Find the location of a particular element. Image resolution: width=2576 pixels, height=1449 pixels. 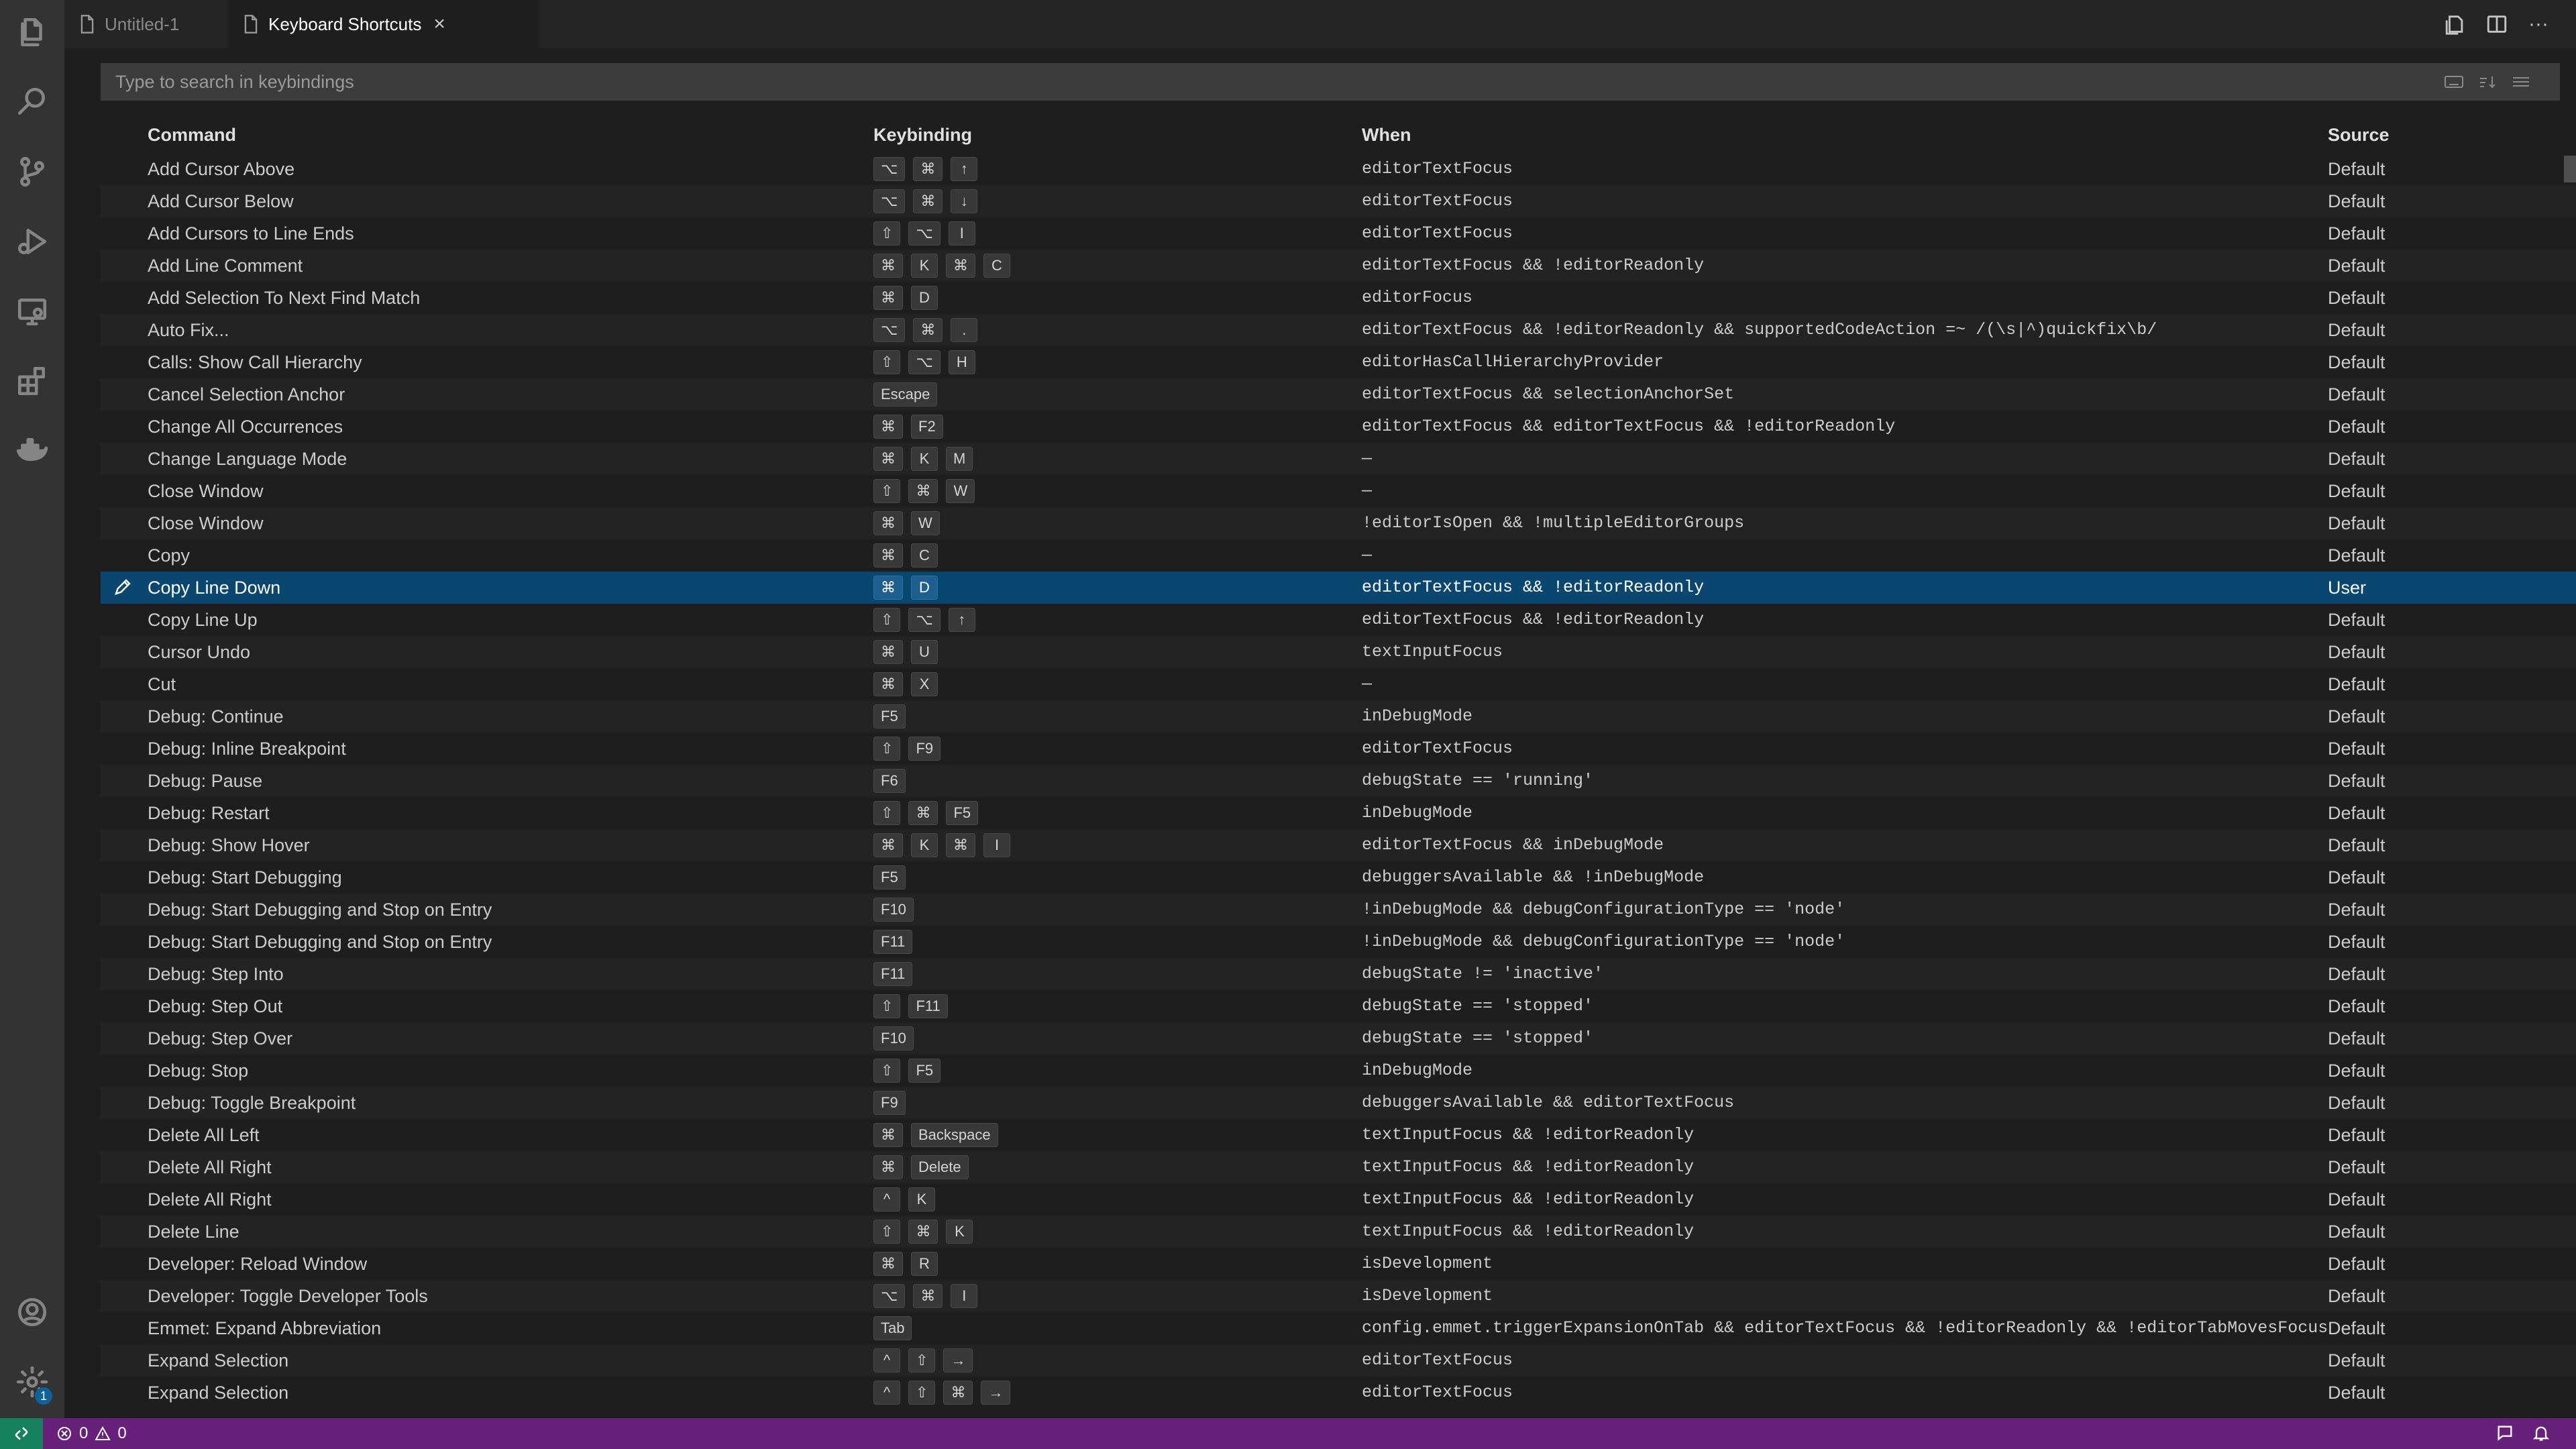

settings-gear-icon: 1 is located at coordinates (32, 1382).